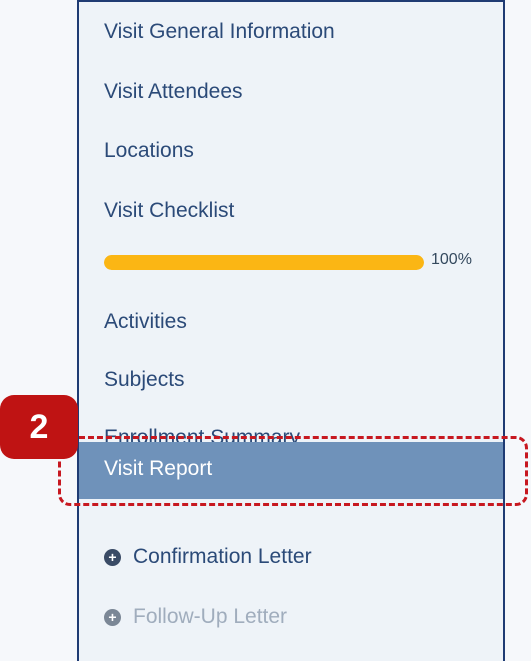  I want to click on follow-up-letter-label: Follow-Up Letter, so click(210, 616).